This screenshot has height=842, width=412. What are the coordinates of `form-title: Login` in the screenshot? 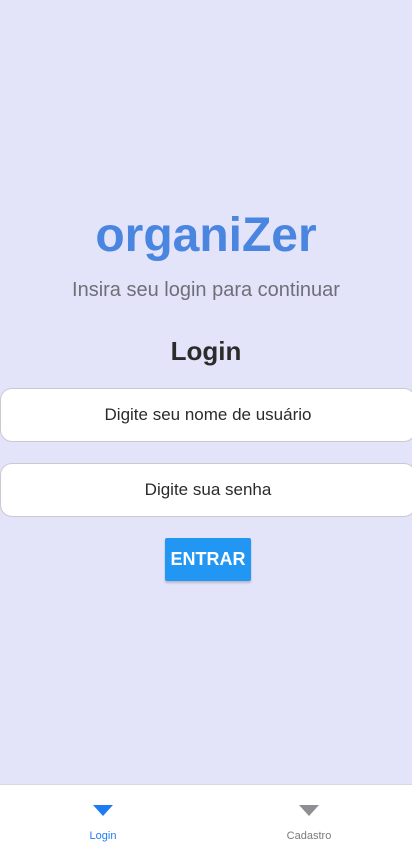 It's located at (206, 351).